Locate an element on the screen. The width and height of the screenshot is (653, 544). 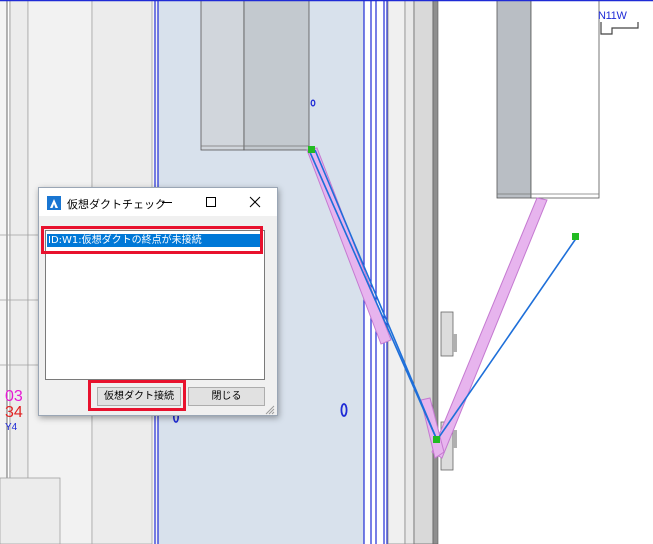
maximize-button is located at coordinates (211, 202).